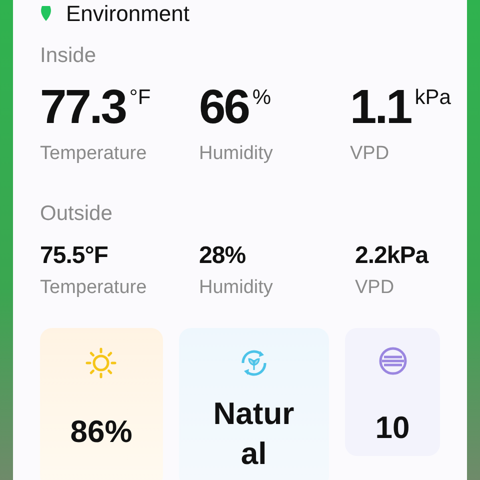 The height and width of the screenshot is (480, 480). Describe the element at coordinates (77, 214) in the screenshot. I see `section-label: Outside` at that location.